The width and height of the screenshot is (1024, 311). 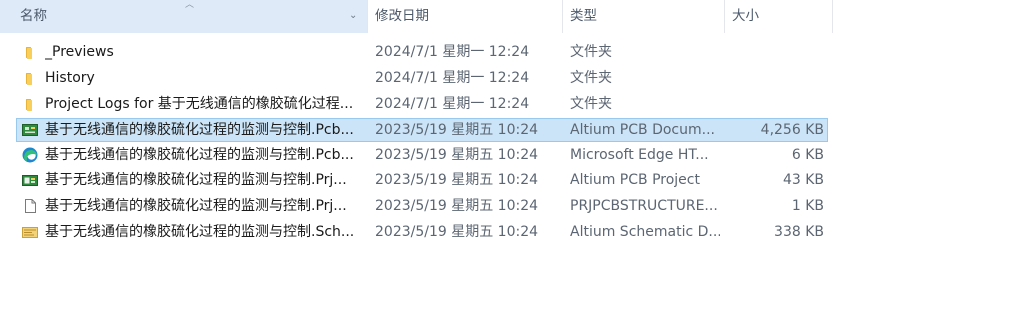 I want to click on generic-file-icon, so click(x=30, y=206).